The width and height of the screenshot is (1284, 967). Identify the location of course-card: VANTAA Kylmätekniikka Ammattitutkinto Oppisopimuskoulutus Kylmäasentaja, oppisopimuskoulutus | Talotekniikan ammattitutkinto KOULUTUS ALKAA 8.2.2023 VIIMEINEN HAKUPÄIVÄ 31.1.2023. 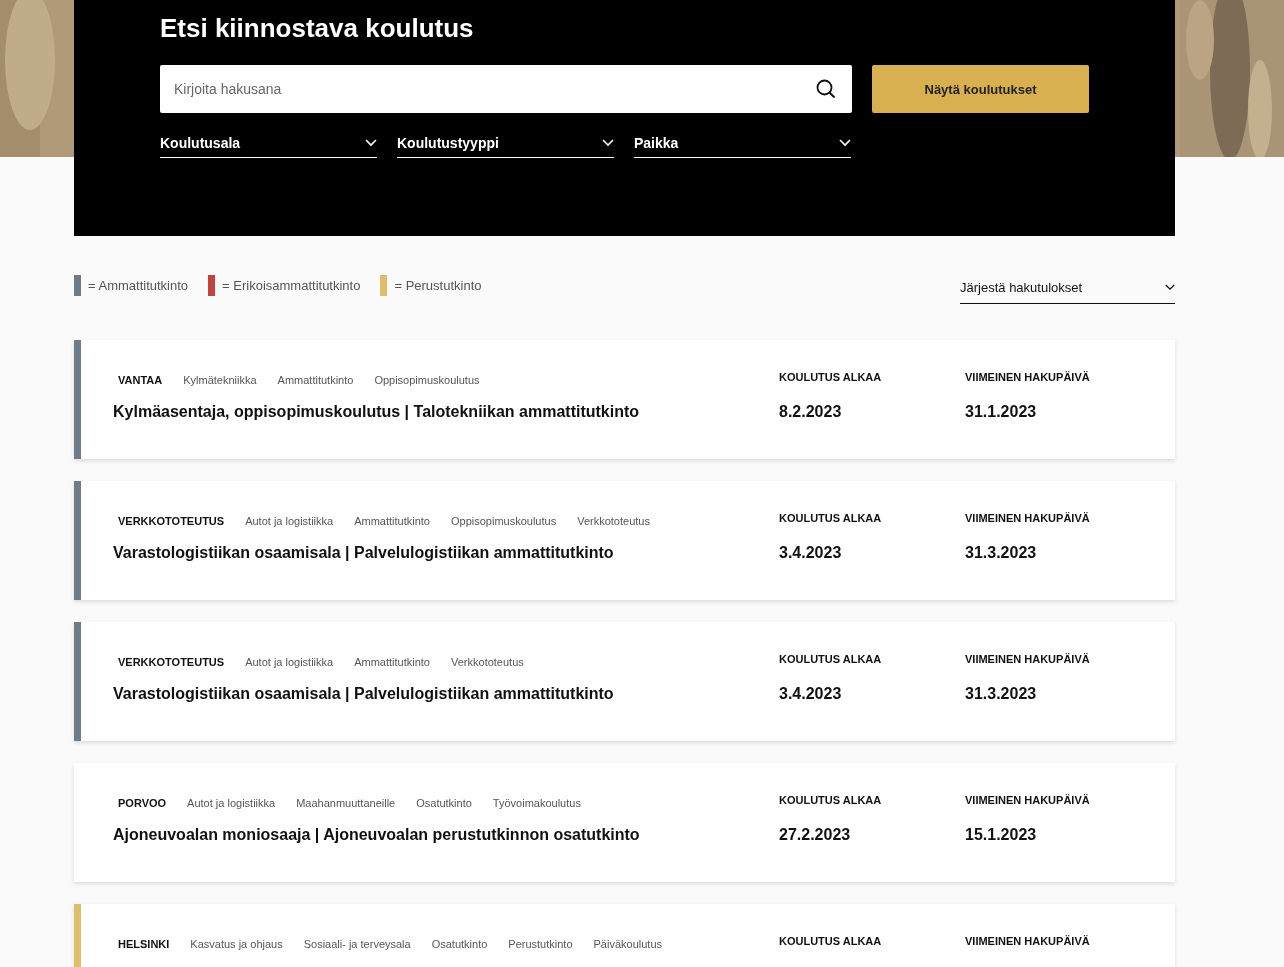
(624, 399).